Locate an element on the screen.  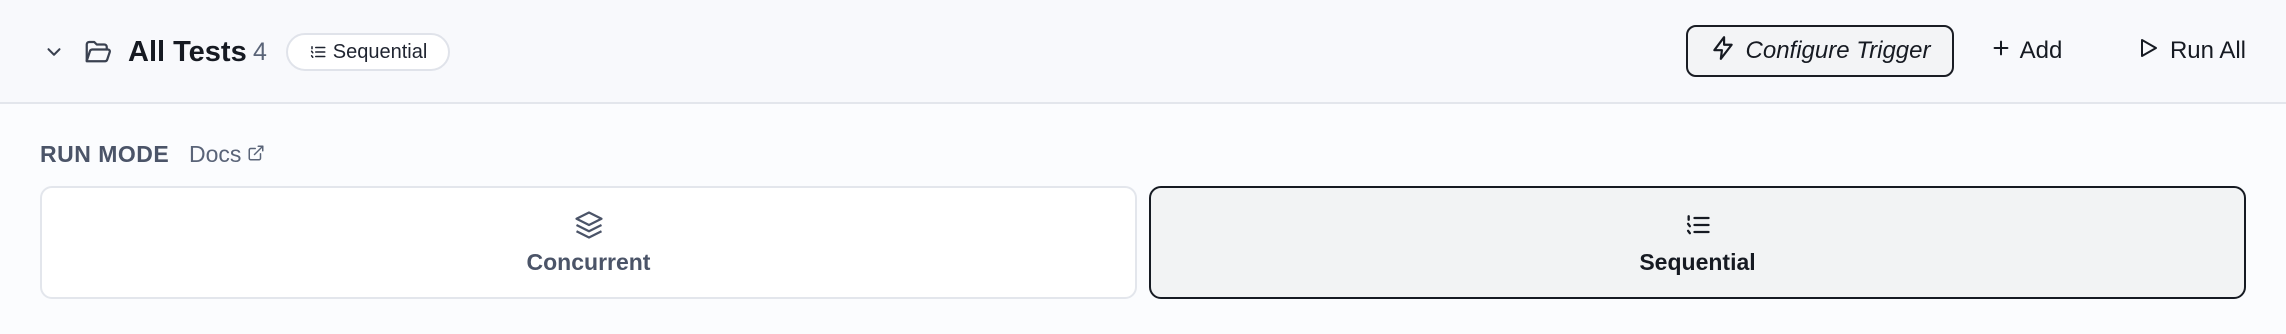
docs-link-label: Docs is located at coordinates (215, 154).